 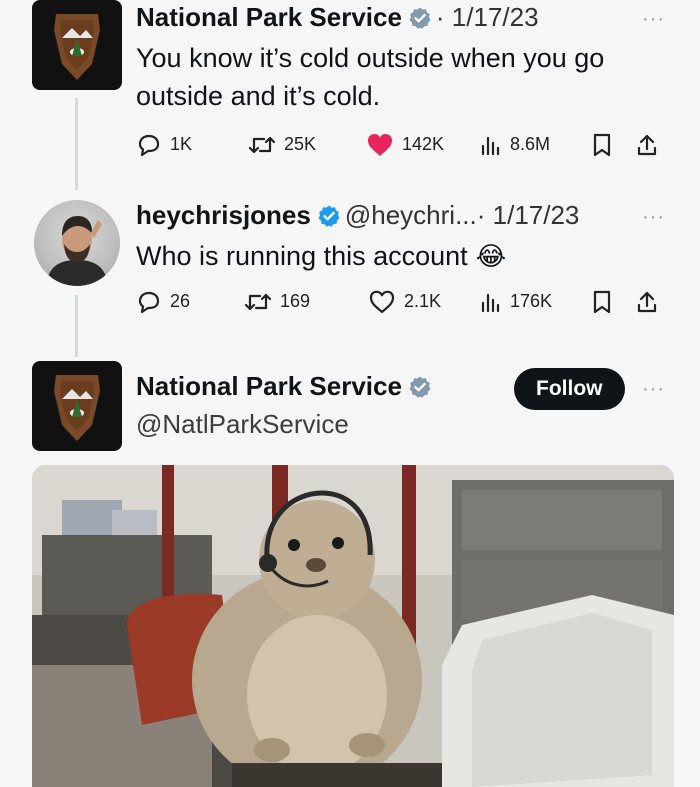 What do you see at coordinates (487, 17) in the screenshot?
I see `tweet1-date: · 1/17/23` at bounding box center [487, 17].